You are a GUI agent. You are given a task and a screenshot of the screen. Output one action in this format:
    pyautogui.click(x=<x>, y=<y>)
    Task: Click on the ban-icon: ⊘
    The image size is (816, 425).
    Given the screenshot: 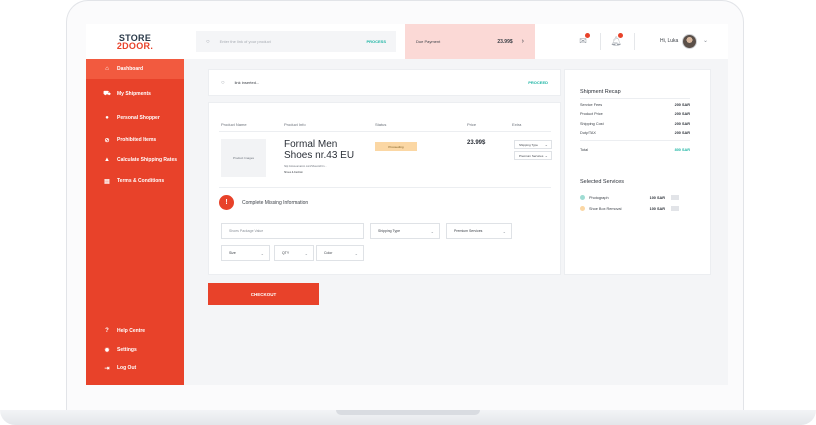 What is the action you would take?
    pyautogui.click(x=107, y=140)
    